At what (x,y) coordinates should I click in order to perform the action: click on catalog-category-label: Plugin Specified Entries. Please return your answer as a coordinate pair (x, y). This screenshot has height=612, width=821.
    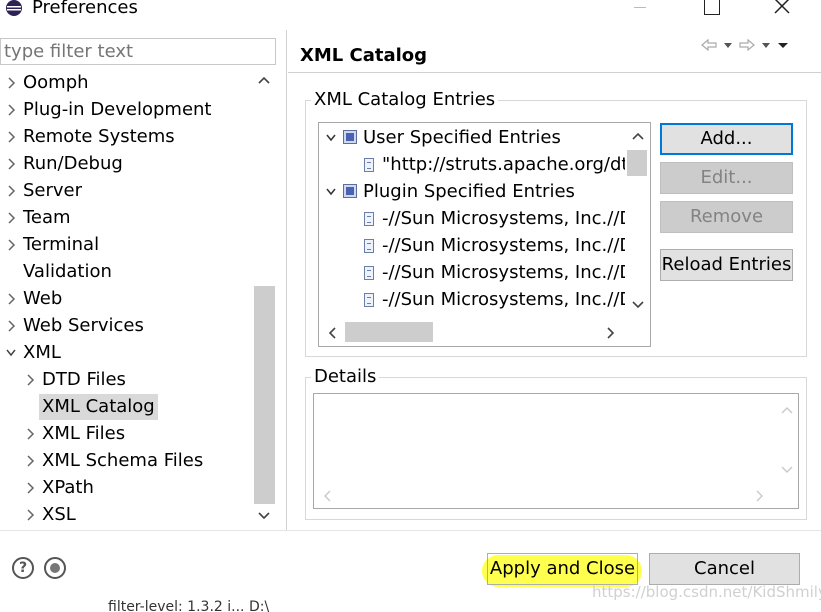
    Looking at the image, I should click on (469, 191).